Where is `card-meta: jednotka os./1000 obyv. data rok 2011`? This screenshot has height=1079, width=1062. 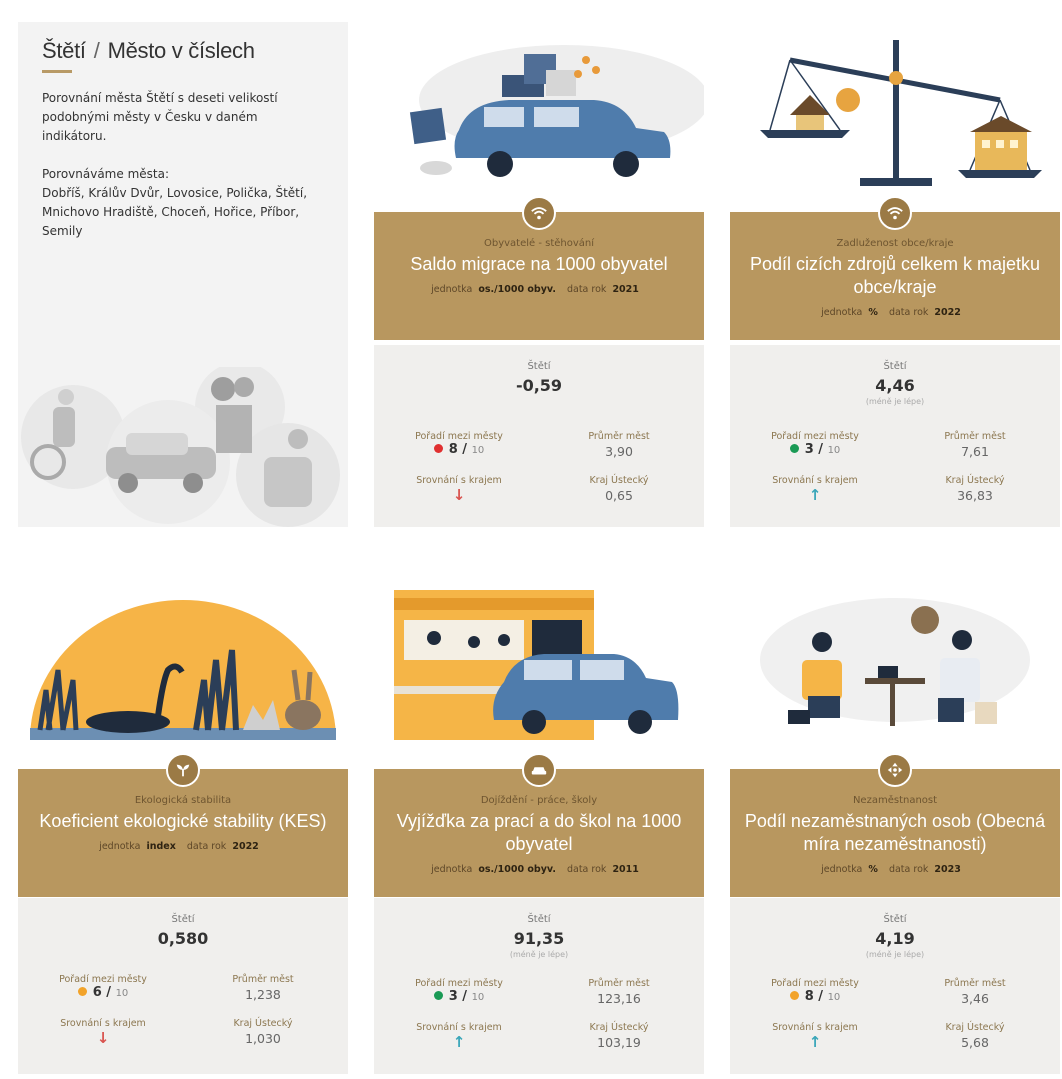 card-meta: jednotka os./1000 obyv. data rok 2011 is located at coordinates (539, 869).